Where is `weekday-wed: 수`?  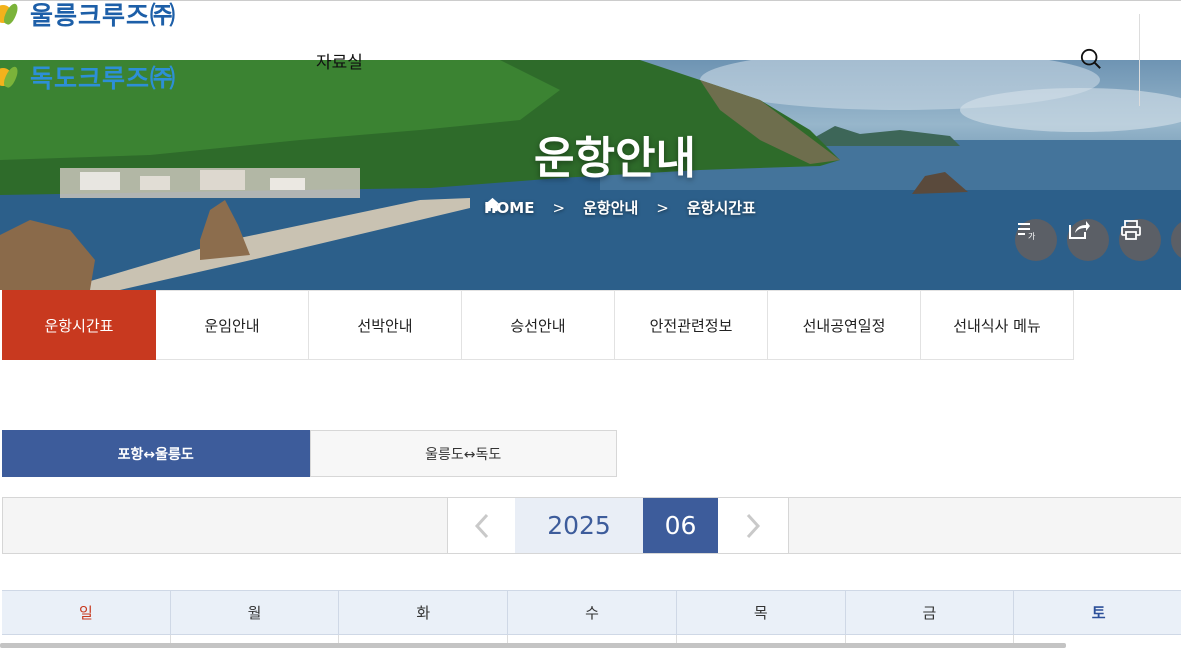 weekday-wed: 수 is located at coordinates (592, 612).